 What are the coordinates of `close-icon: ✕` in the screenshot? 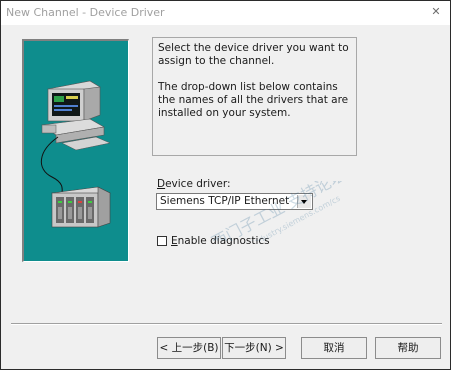 It's located at (436, 12).